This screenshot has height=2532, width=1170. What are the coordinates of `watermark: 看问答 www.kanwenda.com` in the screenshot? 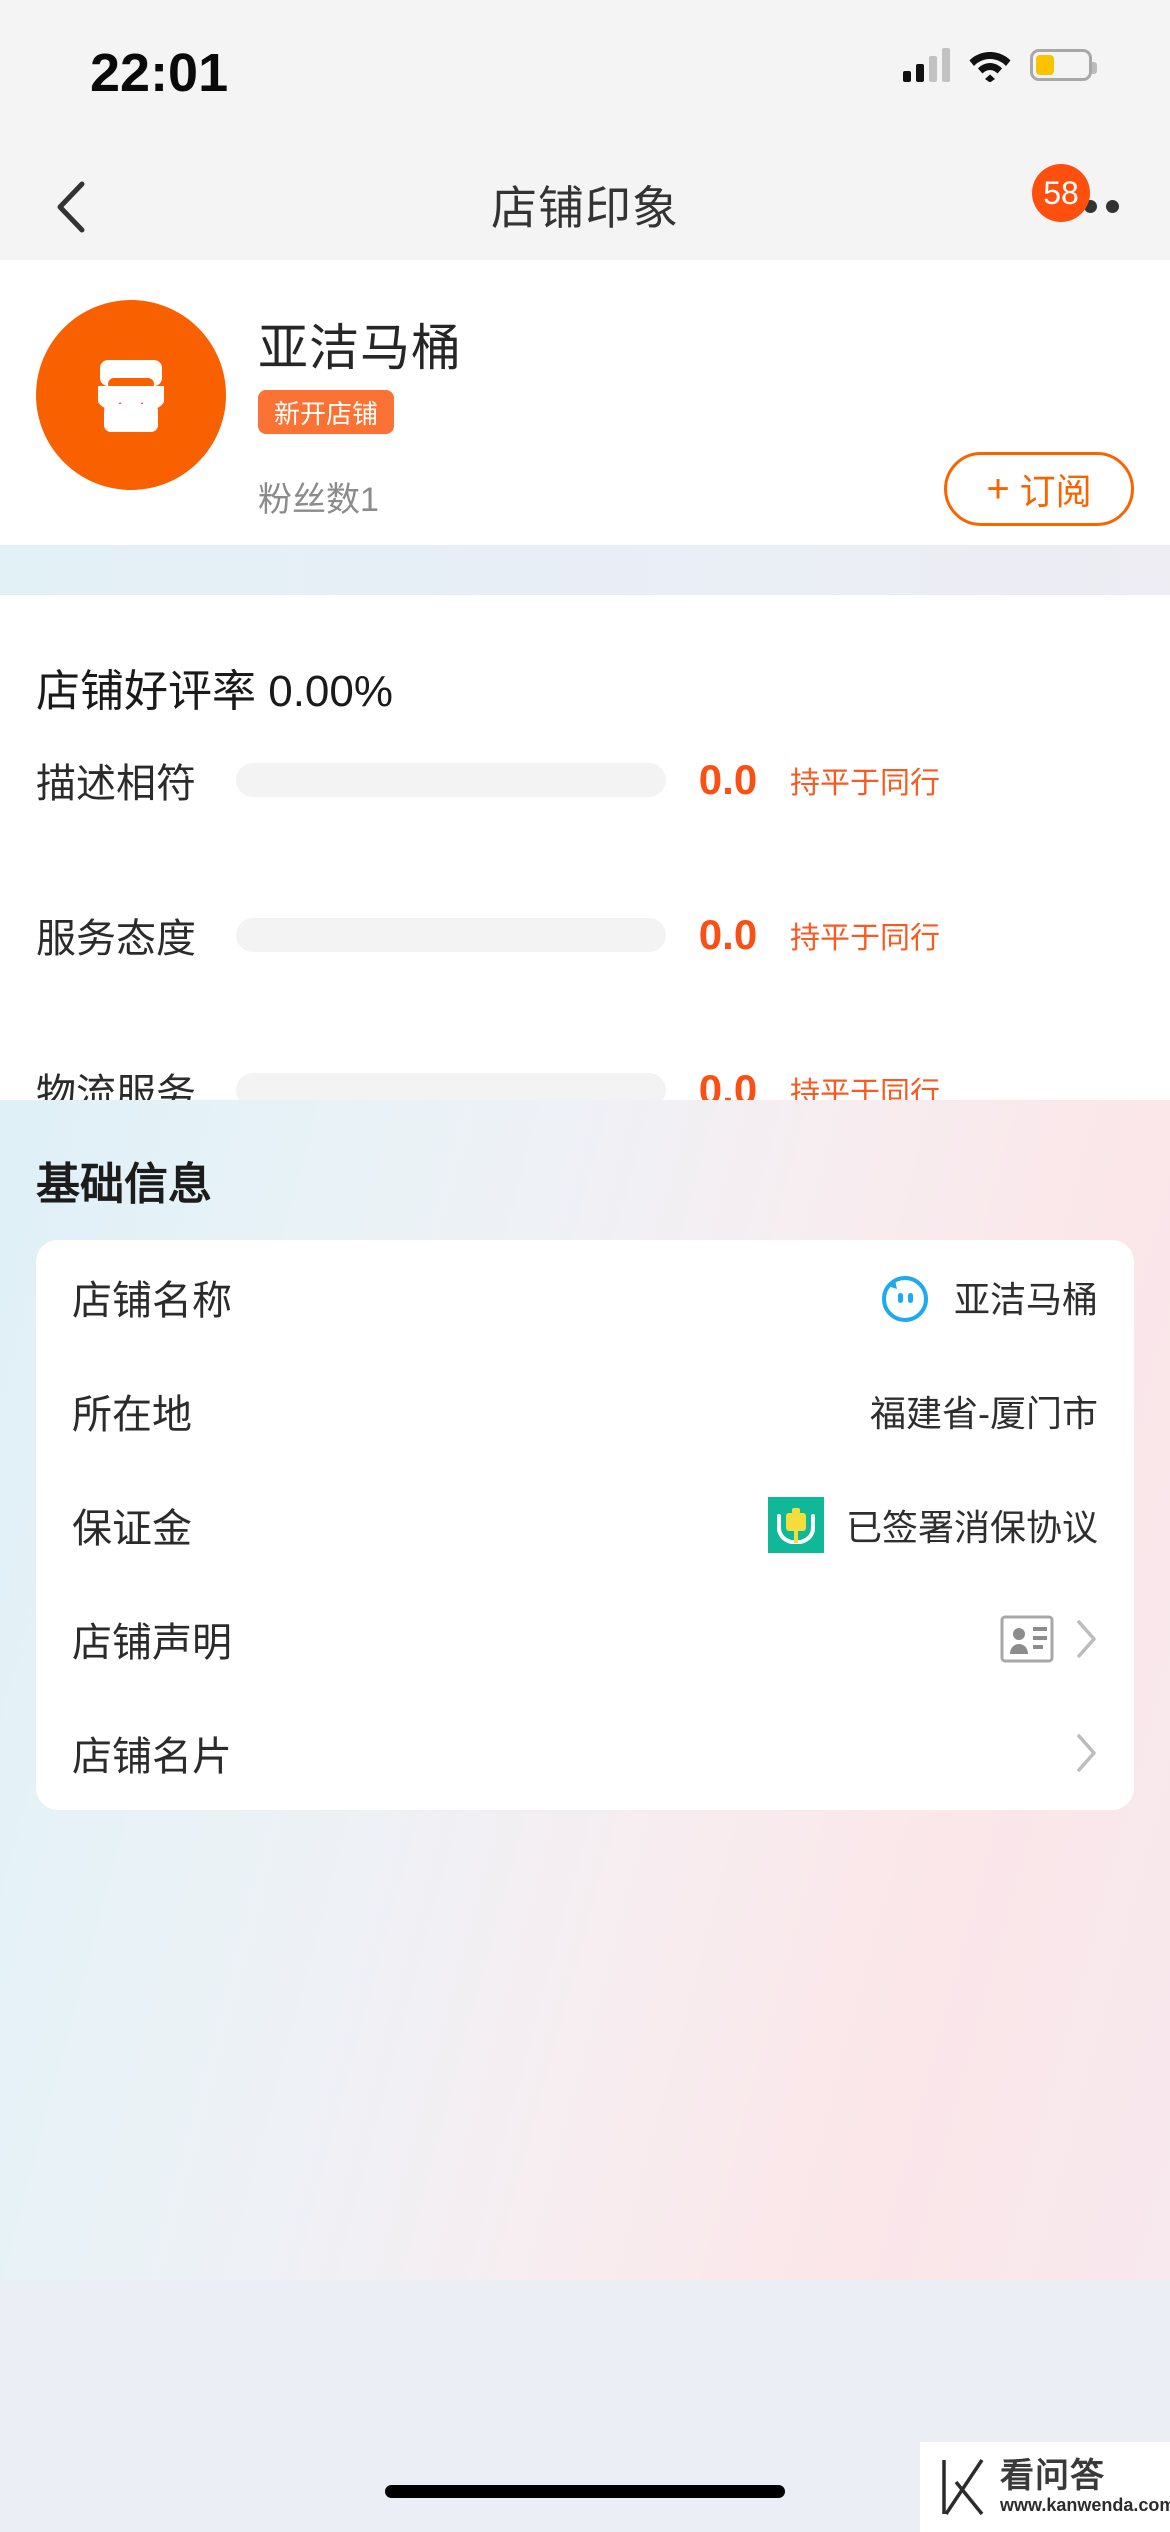 It's located at (1045, 2487).